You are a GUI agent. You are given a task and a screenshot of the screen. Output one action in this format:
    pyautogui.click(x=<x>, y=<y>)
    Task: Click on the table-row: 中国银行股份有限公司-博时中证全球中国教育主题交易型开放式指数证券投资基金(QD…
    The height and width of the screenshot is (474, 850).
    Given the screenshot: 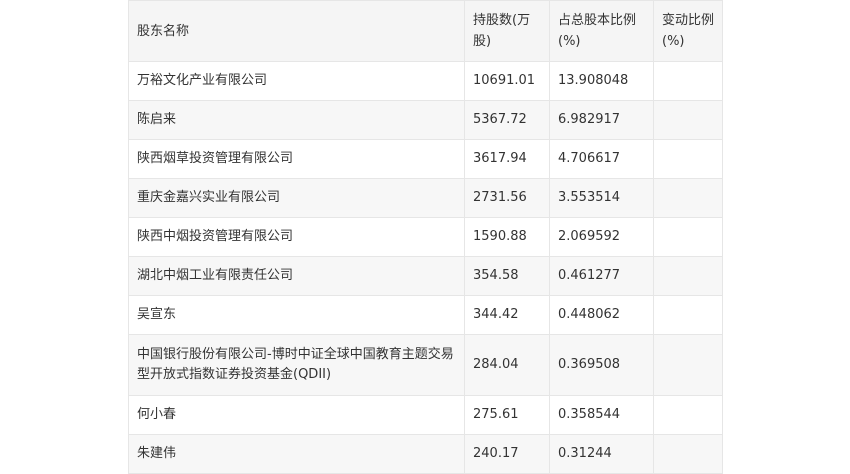 What is the action you would take?
    pyautogui.click(x=425, y=365)
    